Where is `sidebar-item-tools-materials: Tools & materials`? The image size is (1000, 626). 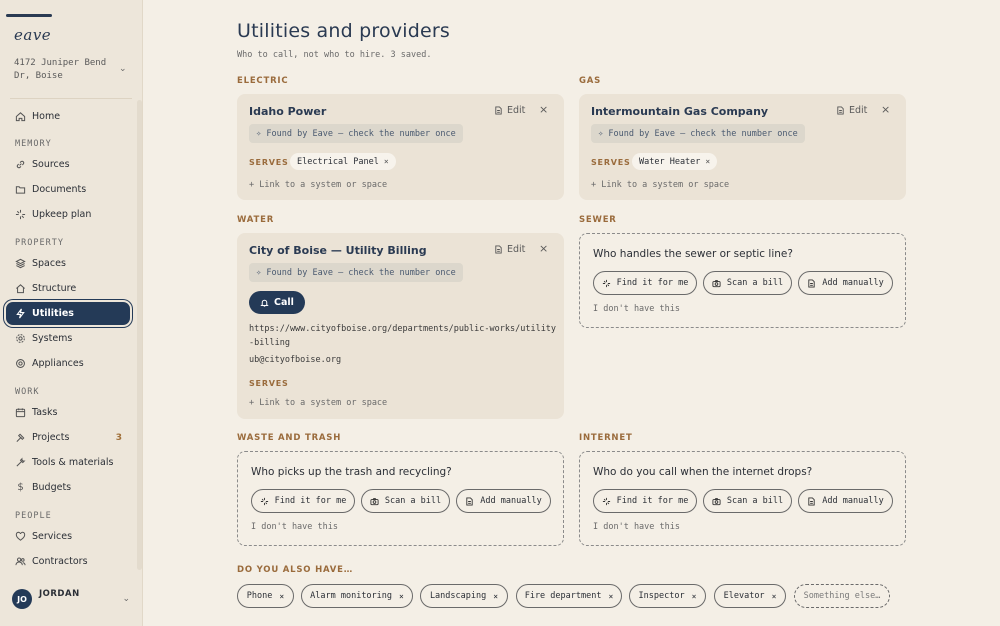
sidebar-item-tools-materials: Tools & materials is located at coordinates (68, 462).